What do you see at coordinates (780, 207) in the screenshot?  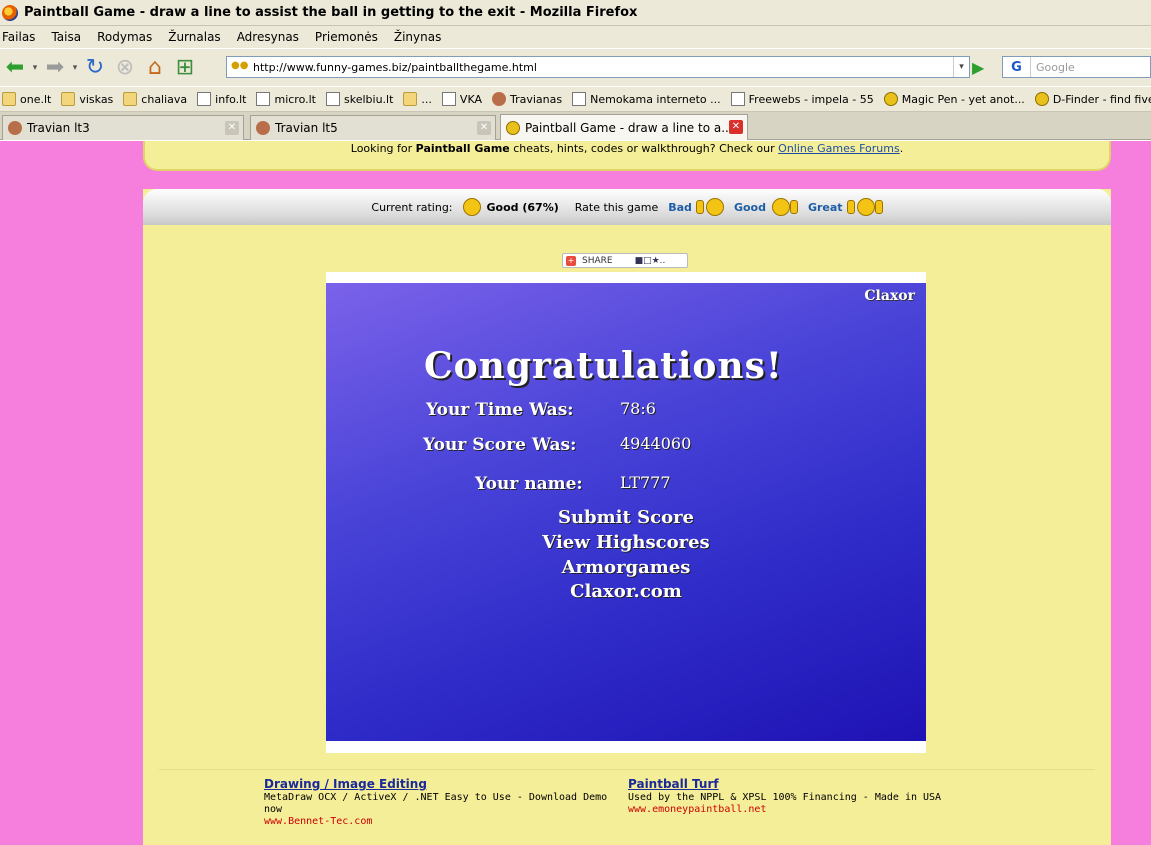 I see `cool-face-icon` at bounding box center [780, 207].